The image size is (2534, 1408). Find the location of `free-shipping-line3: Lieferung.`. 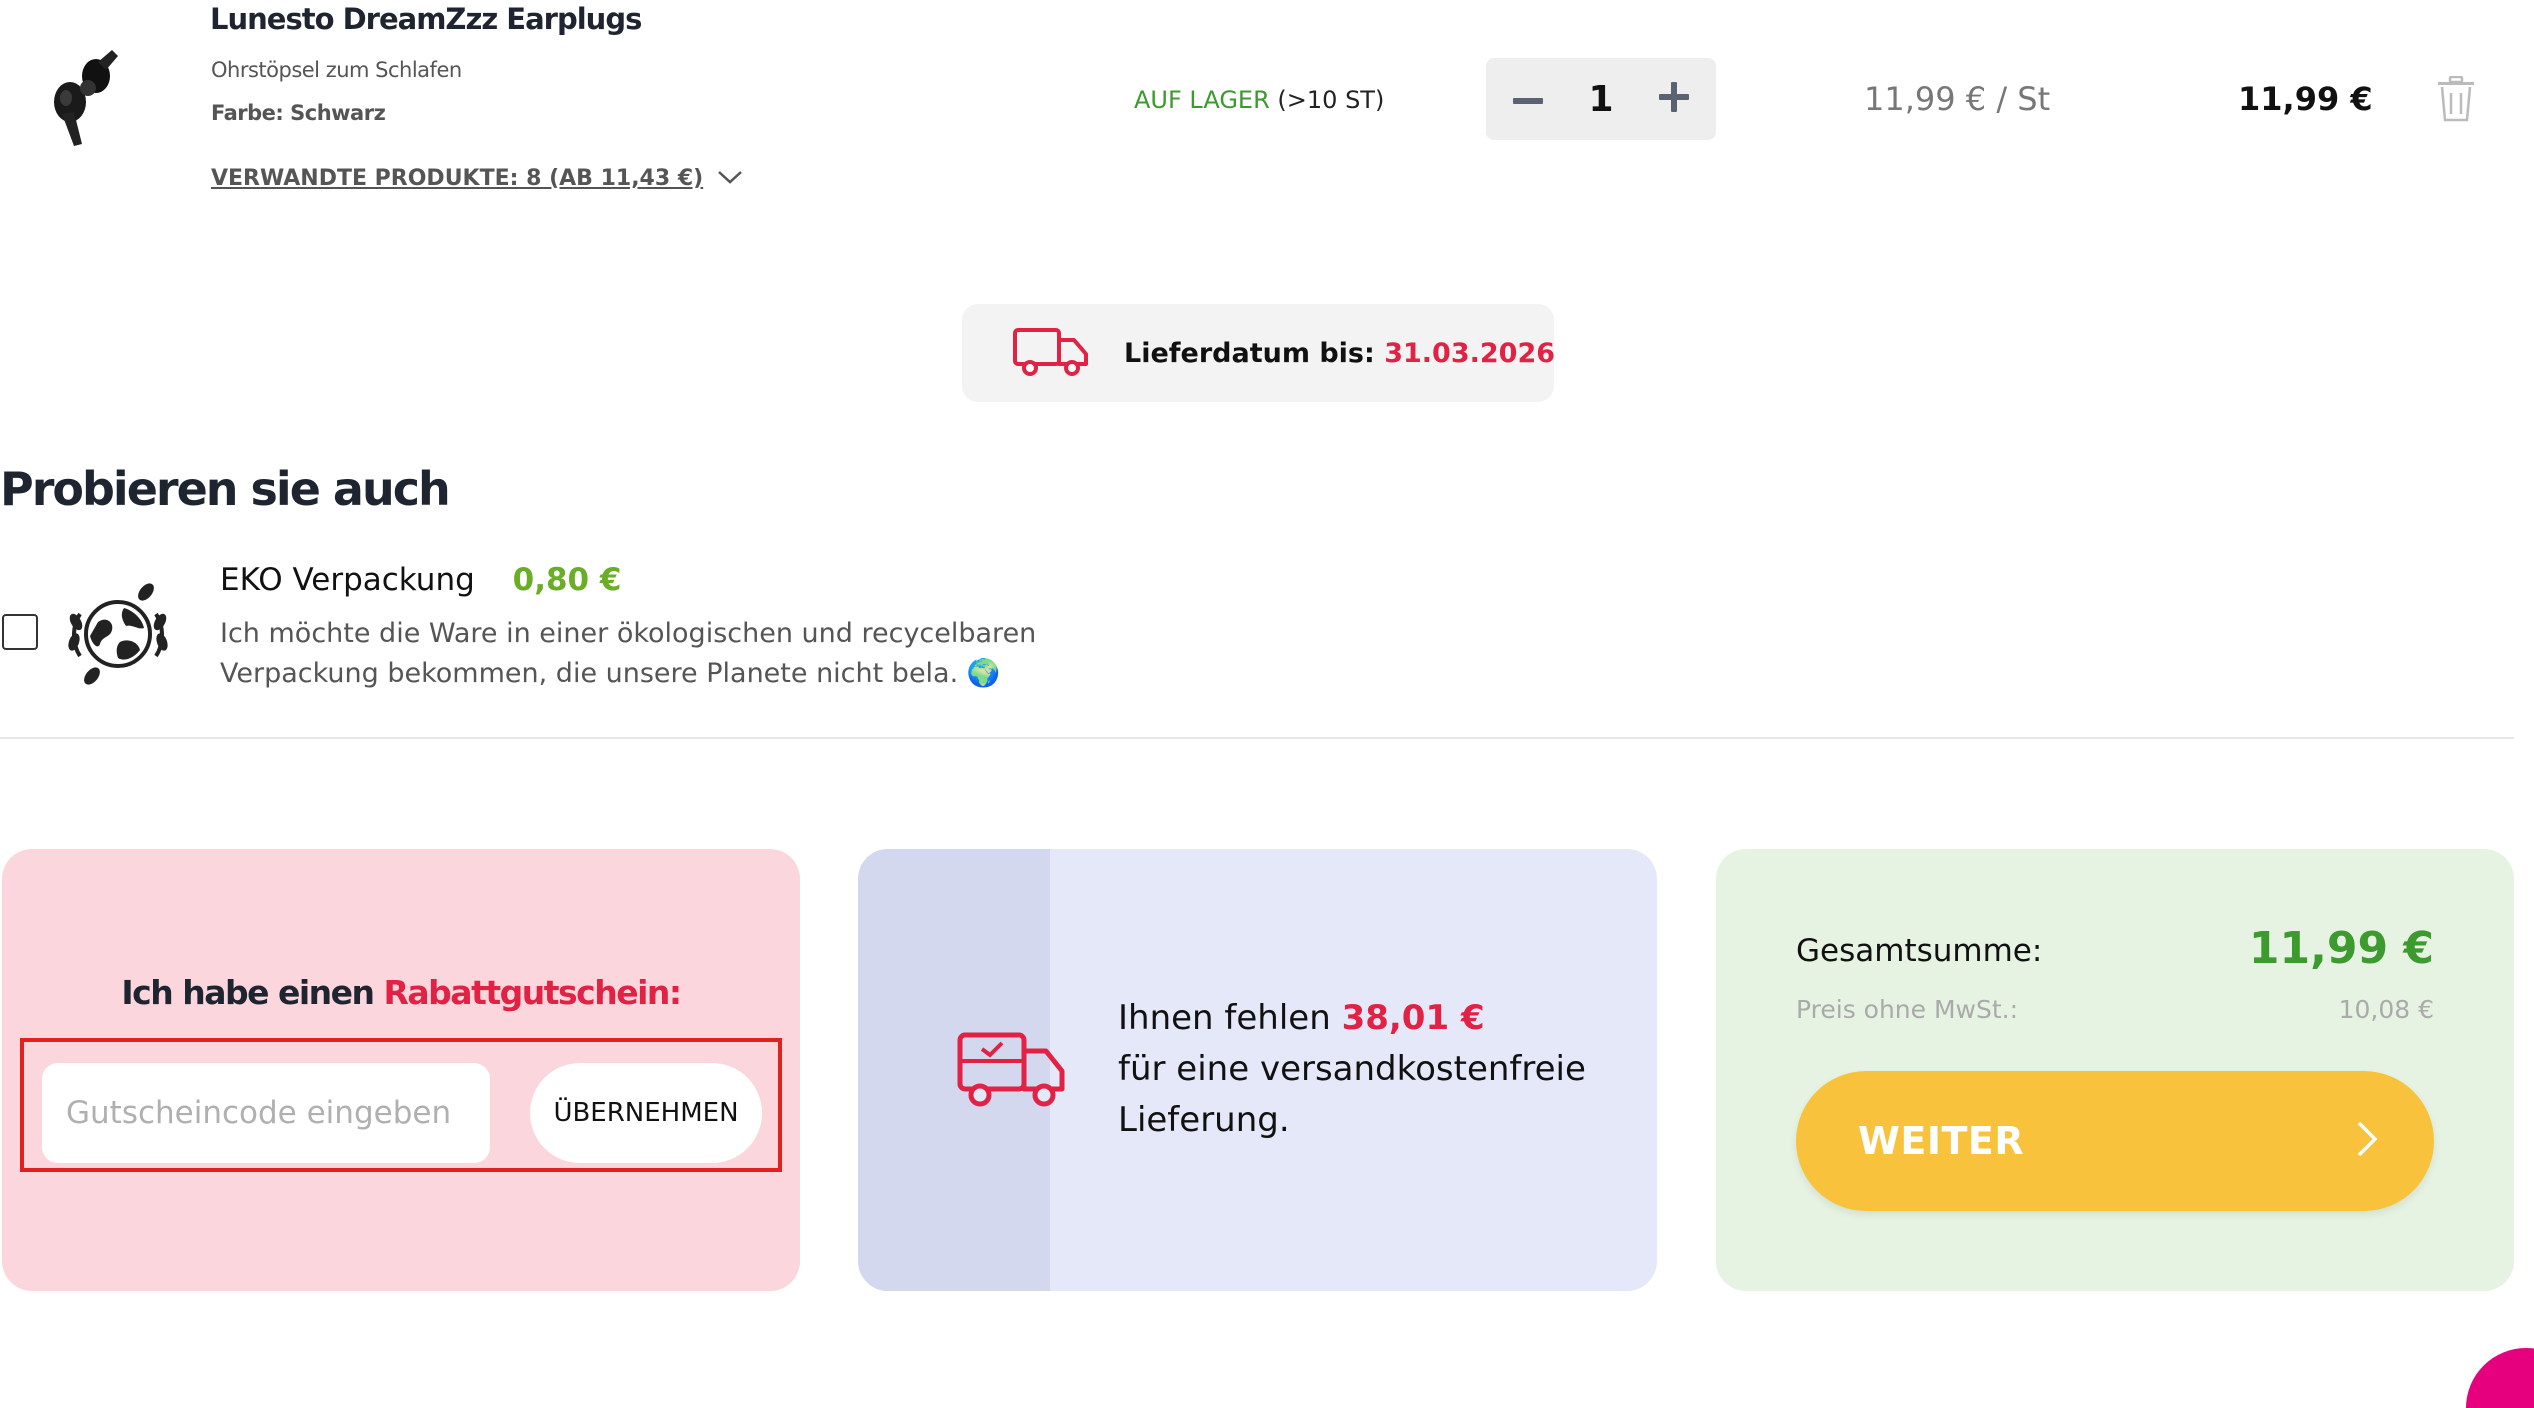

free-shipping-line3: Lieferung. is located at coordinates (1204, 1120).